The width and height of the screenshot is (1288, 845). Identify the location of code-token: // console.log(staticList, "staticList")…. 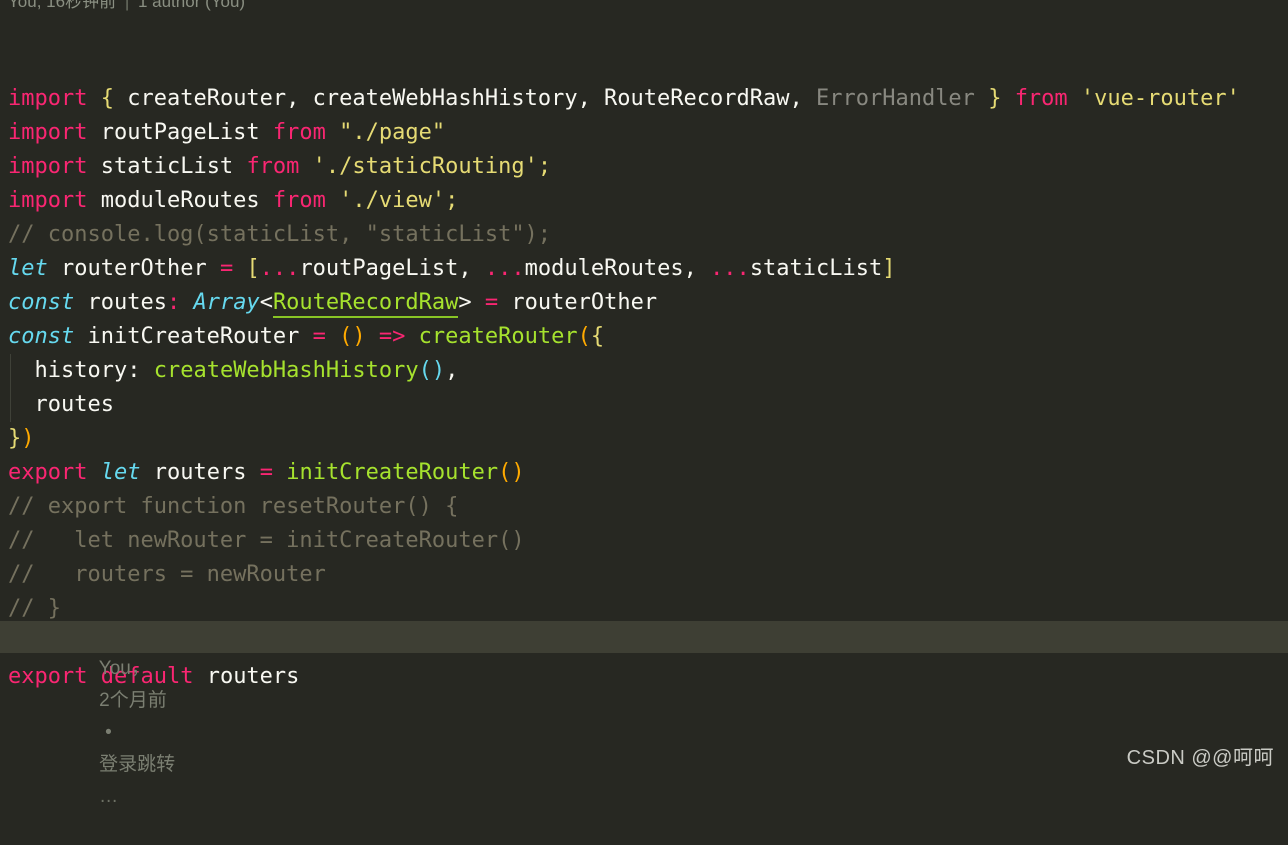
(280, 234).